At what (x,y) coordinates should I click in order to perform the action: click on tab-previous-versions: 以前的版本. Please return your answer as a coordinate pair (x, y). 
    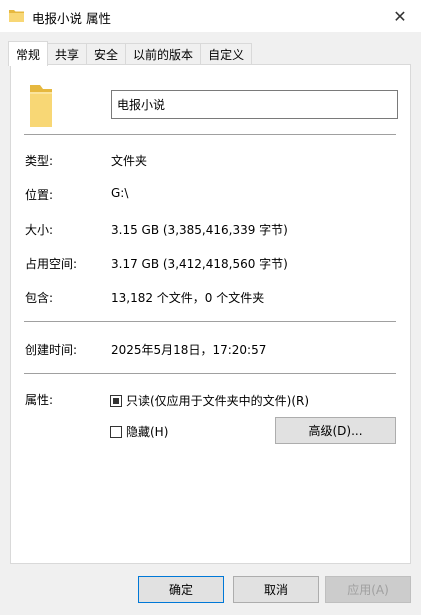
    Looking at the image, I should click on (163, 54).